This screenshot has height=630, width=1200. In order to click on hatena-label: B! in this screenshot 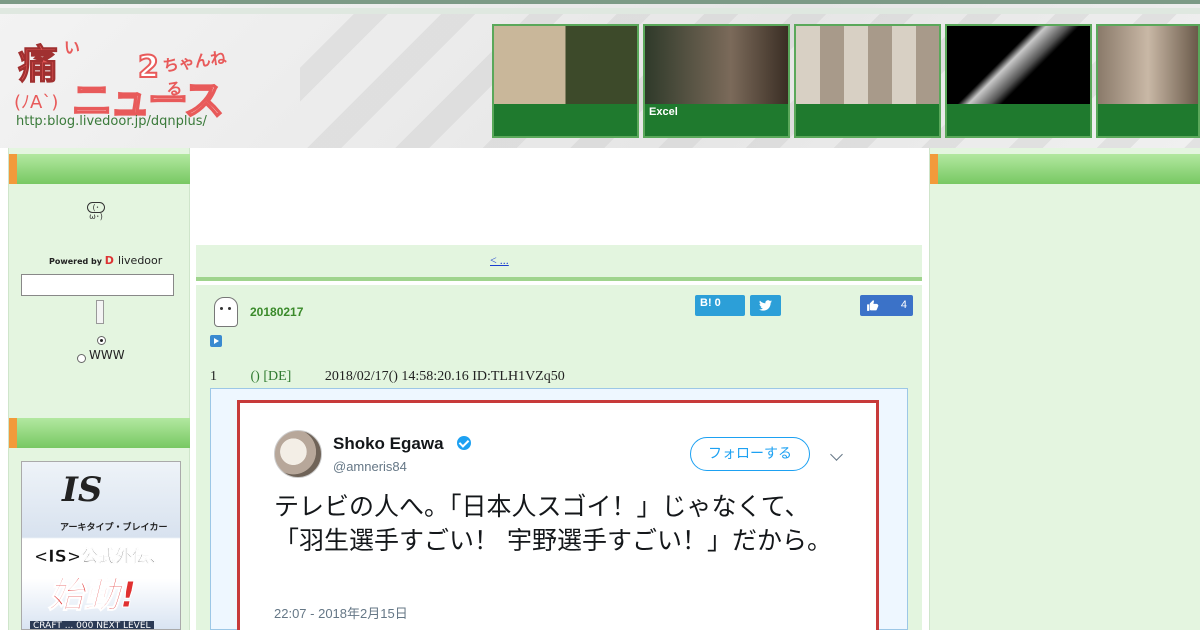, I will do `click(706, 303)`.